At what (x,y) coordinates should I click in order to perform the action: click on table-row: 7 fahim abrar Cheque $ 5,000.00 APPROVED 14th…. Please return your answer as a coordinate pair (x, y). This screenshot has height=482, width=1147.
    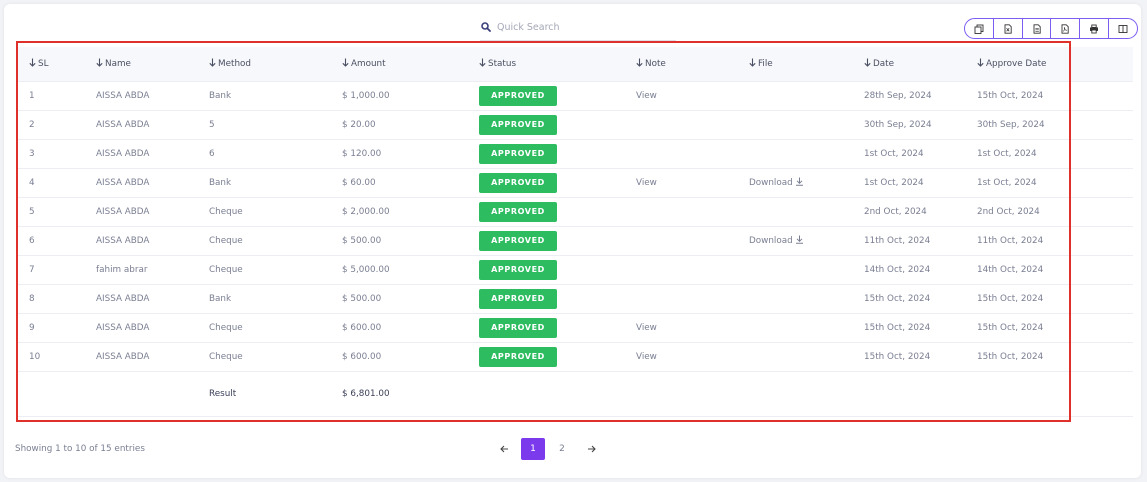
    Looking at the image, I should click on (574, 270).